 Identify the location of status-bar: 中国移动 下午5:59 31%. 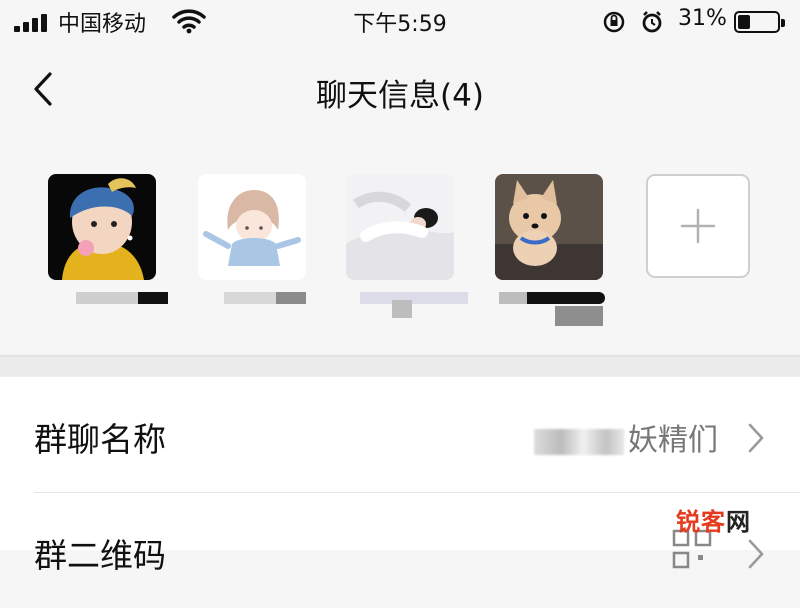
(400, 22).